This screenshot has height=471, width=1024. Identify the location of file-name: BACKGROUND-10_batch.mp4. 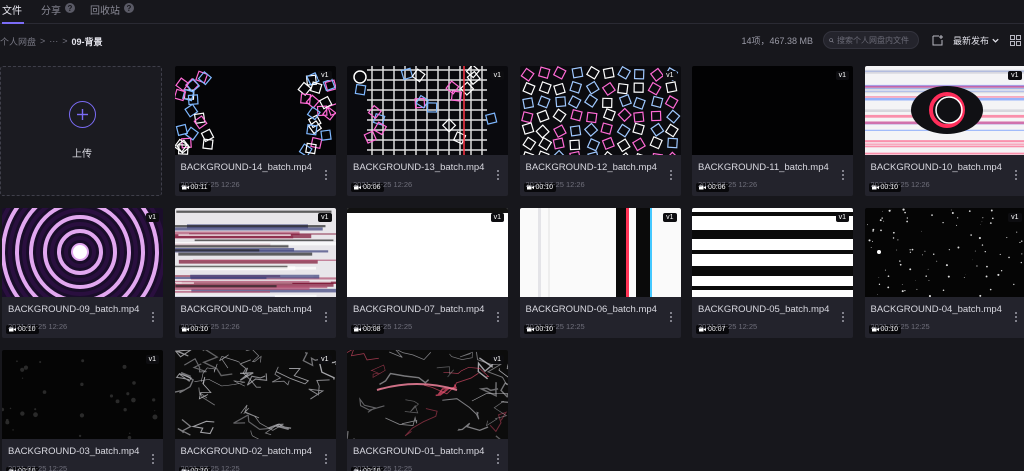
(936, 167).